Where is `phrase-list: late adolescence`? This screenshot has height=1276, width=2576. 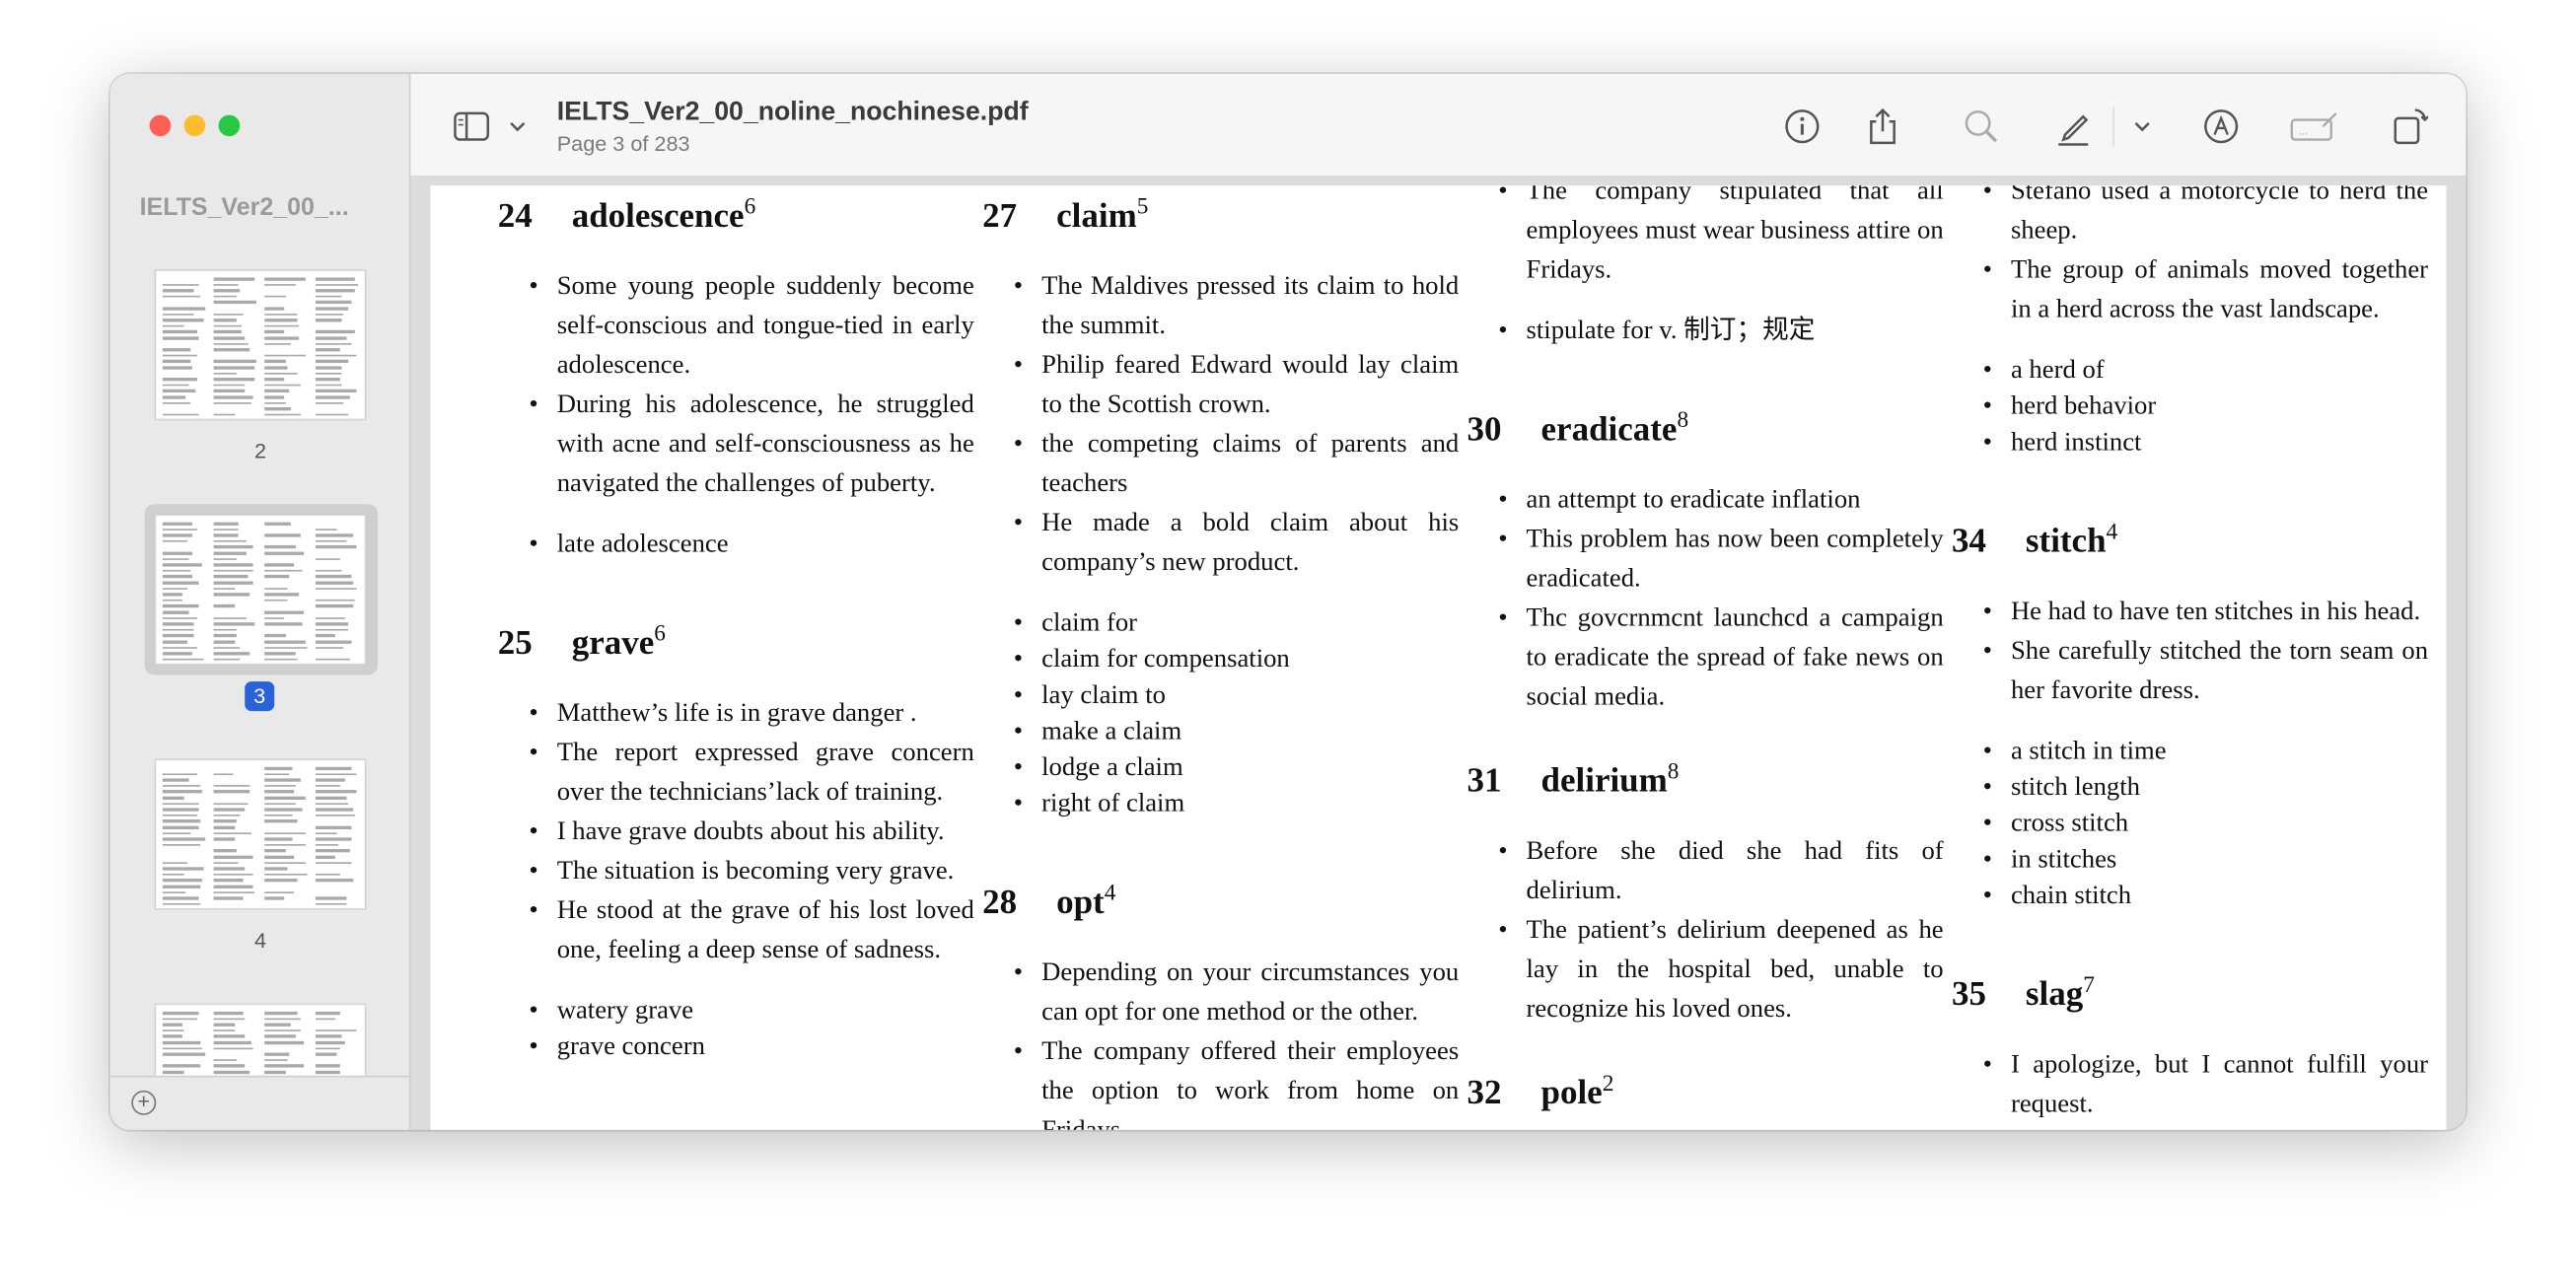 phrase-list: late adolescence is located at coordinates (766, 546).